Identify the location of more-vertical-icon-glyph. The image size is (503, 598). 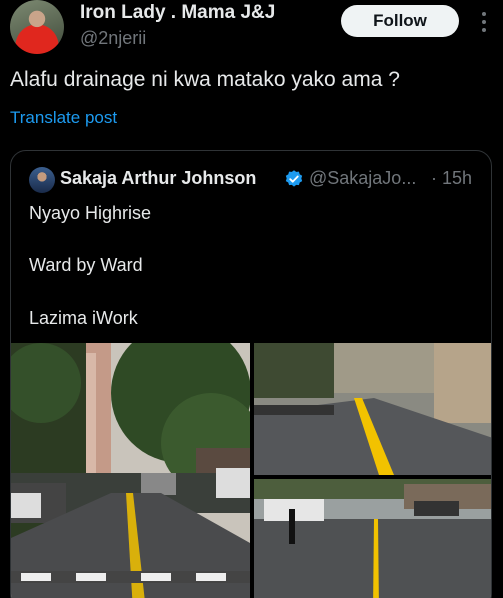
(484, 22).